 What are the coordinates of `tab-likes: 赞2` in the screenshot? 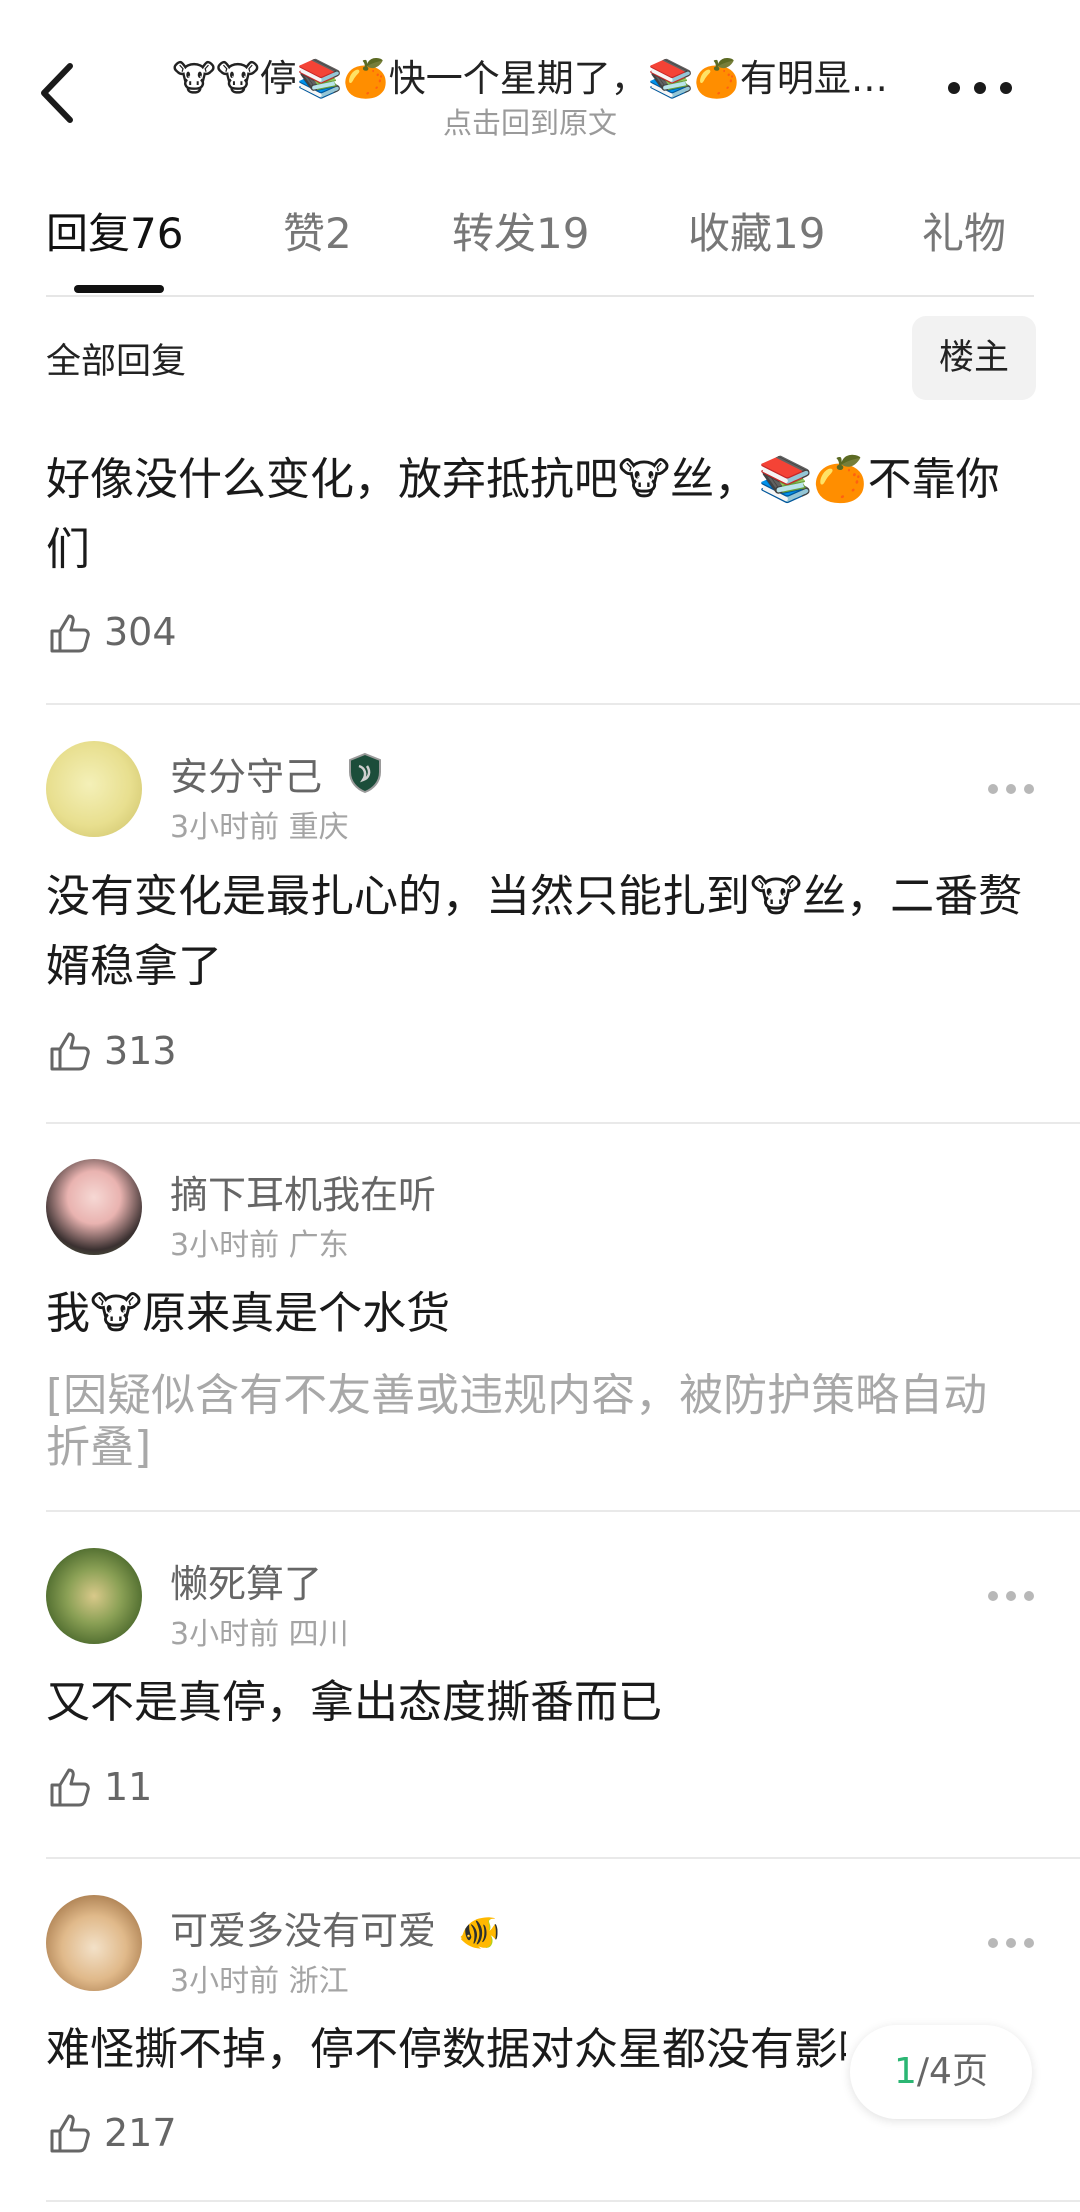 It's located at (317, 230).